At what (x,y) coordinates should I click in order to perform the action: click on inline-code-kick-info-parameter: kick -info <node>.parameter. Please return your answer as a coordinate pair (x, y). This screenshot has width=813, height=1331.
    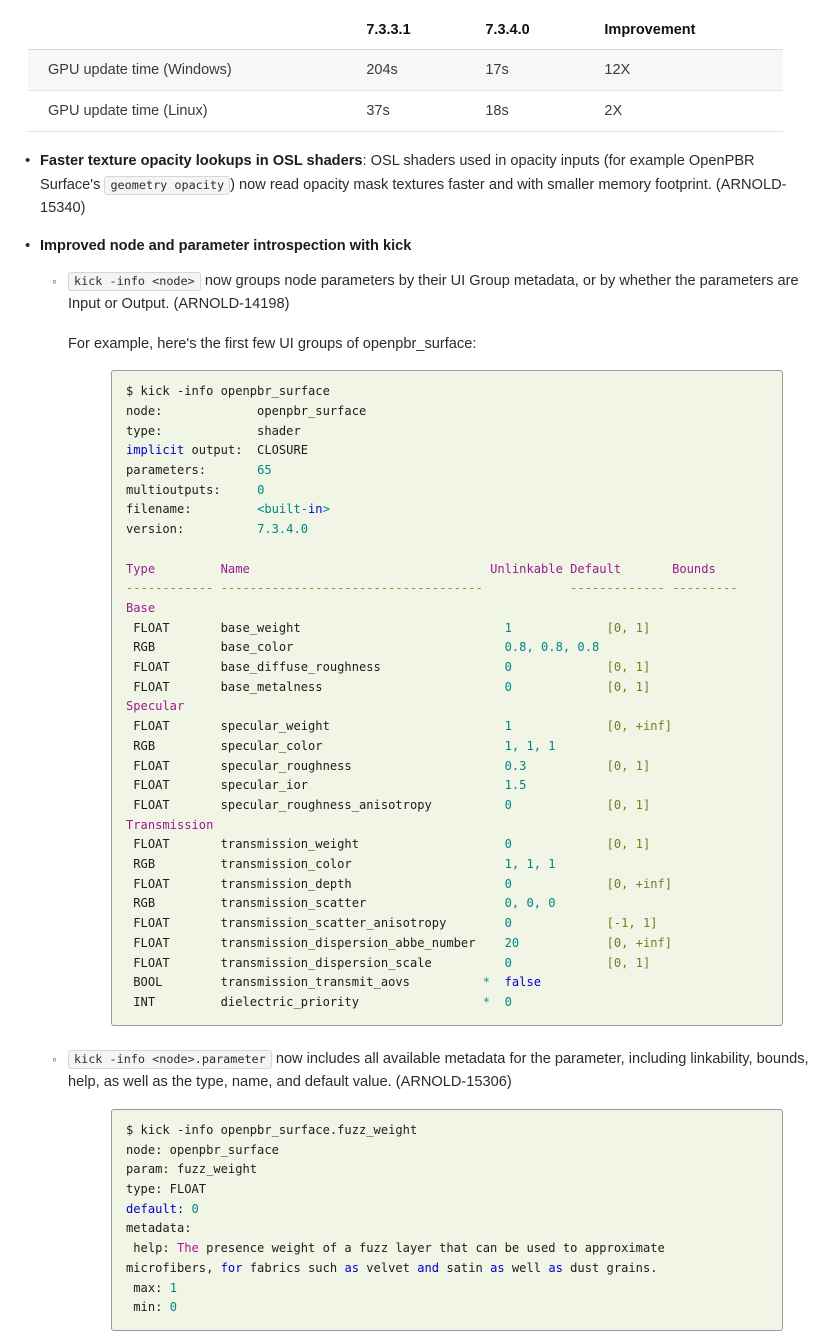
    Looking at the image, I should click on (170, 1059).